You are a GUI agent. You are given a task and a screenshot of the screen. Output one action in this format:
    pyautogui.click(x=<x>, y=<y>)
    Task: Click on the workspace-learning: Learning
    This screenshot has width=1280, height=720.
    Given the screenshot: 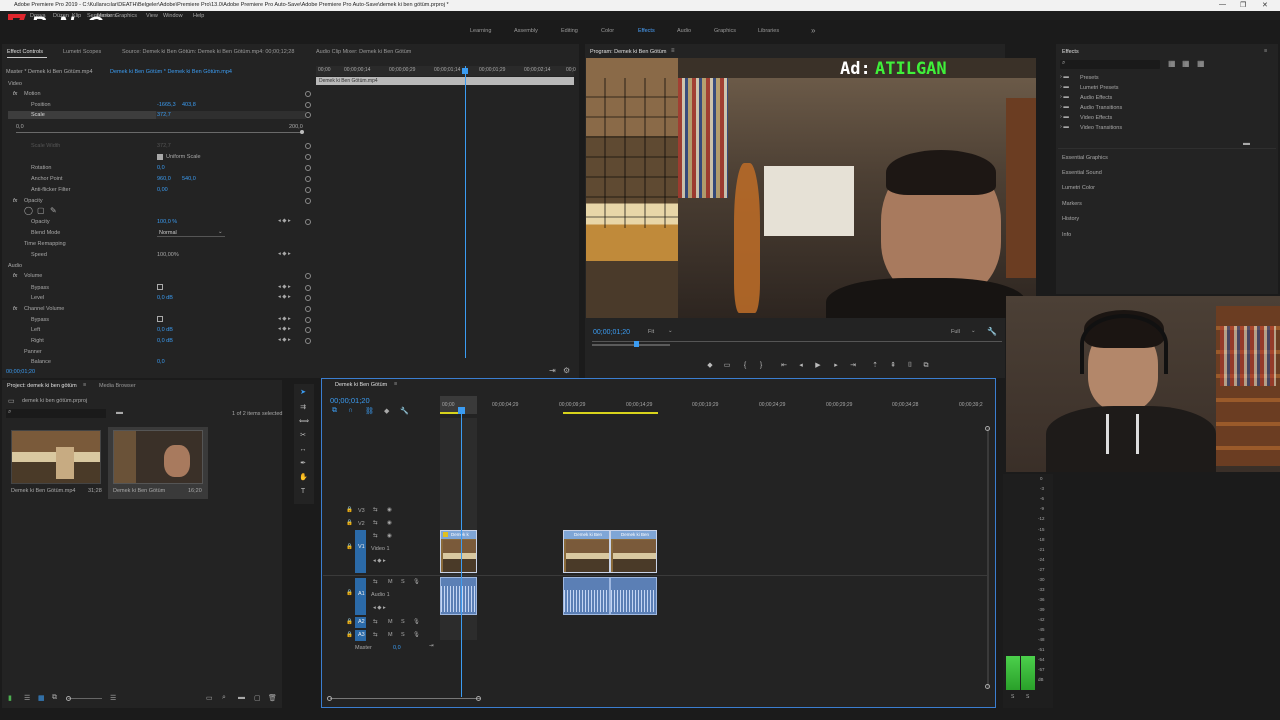 What is the action you would take?
    pyautogui.click(x=480, y=31)
    